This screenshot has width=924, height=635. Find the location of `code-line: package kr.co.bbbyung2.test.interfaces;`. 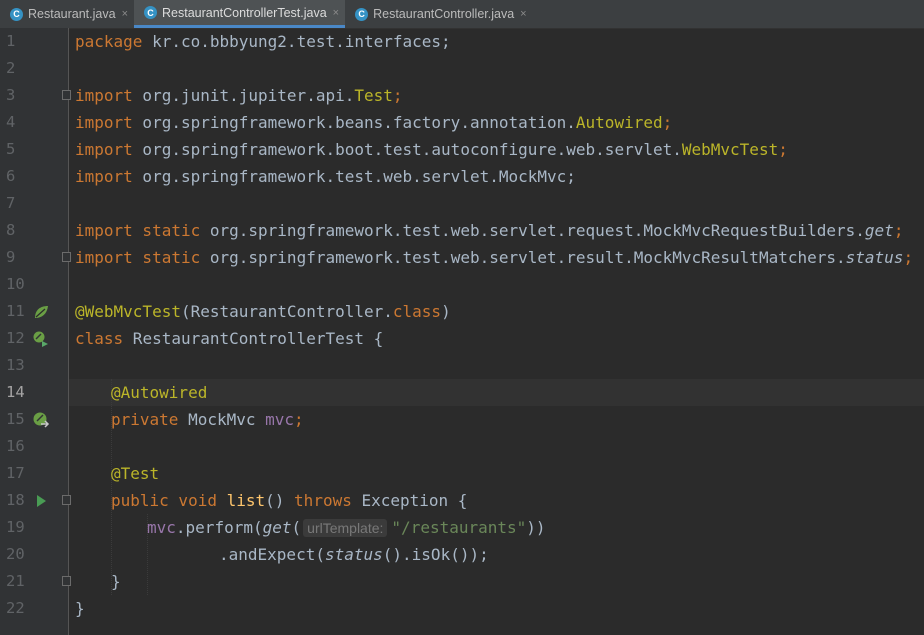

code-line: package kr.co.bbbyung2.test.interfaces; is located at coordinates (263, 41).